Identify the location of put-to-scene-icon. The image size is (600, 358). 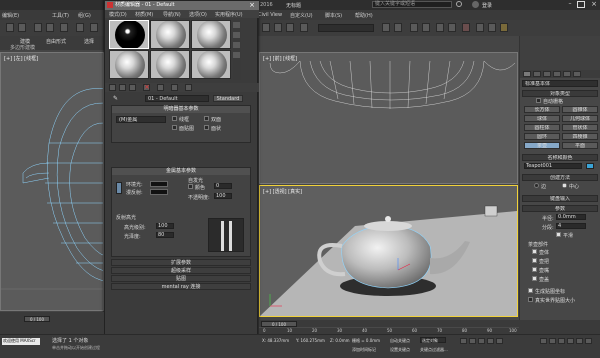
(122, 87).